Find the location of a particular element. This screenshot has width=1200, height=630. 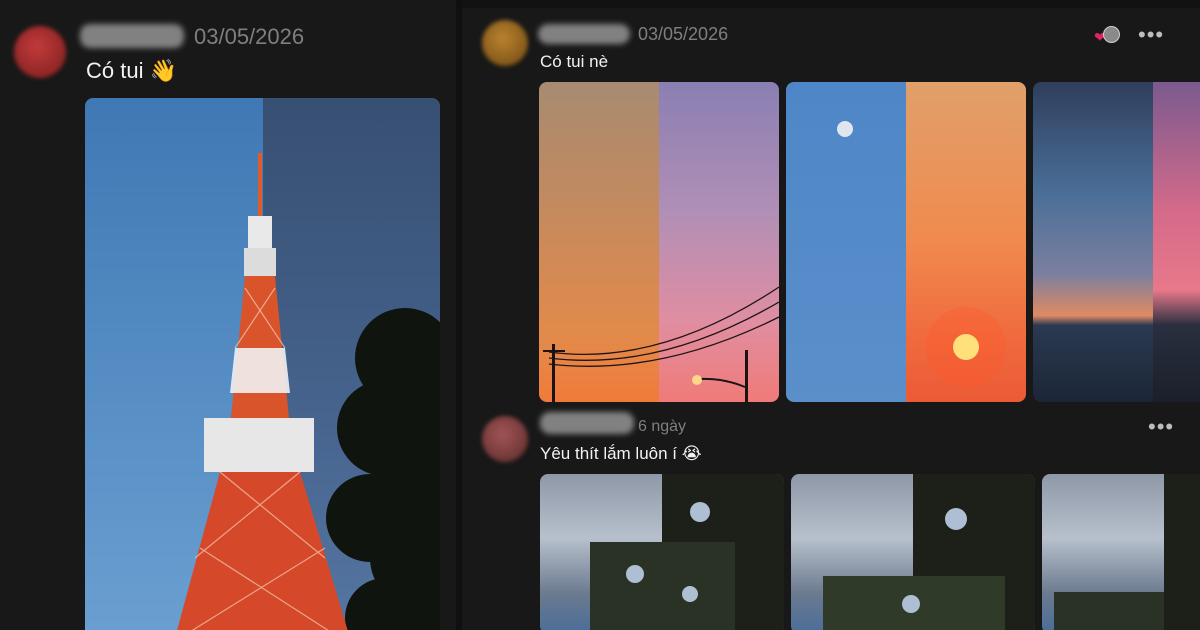

post-photo-moon-sun is located at coordinates (906, 242).